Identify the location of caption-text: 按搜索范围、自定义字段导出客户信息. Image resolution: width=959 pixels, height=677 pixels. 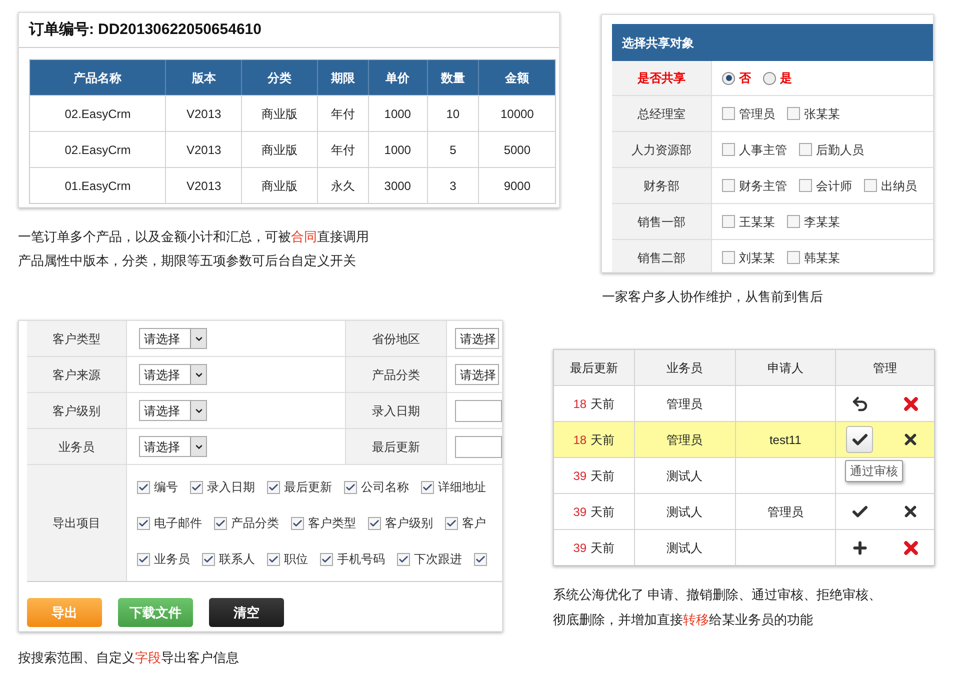
(128, 658).